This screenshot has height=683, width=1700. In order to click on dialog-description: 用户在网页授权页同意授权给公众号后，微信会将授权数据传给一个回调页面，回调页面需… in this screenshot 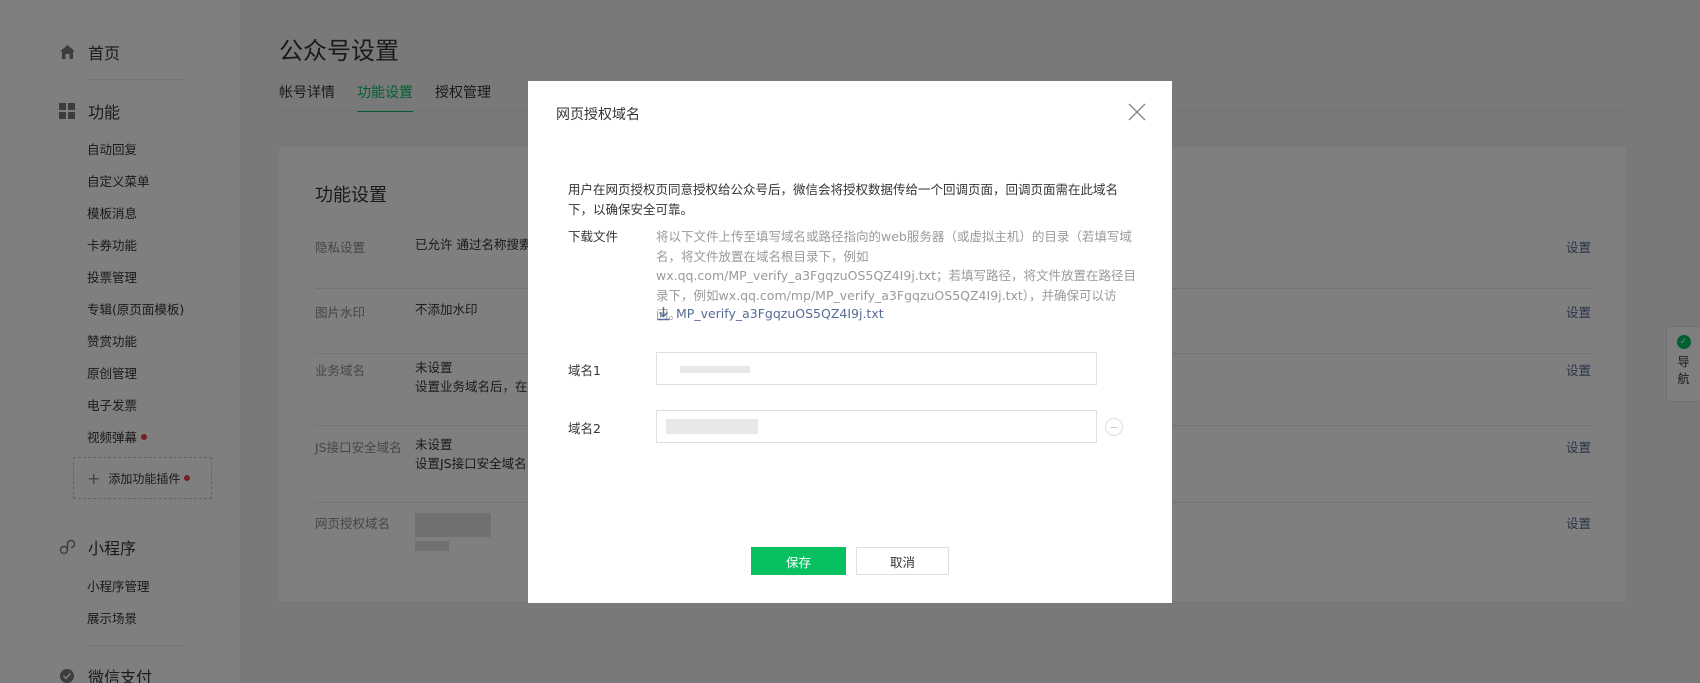, I will do `click(843, 199)`.